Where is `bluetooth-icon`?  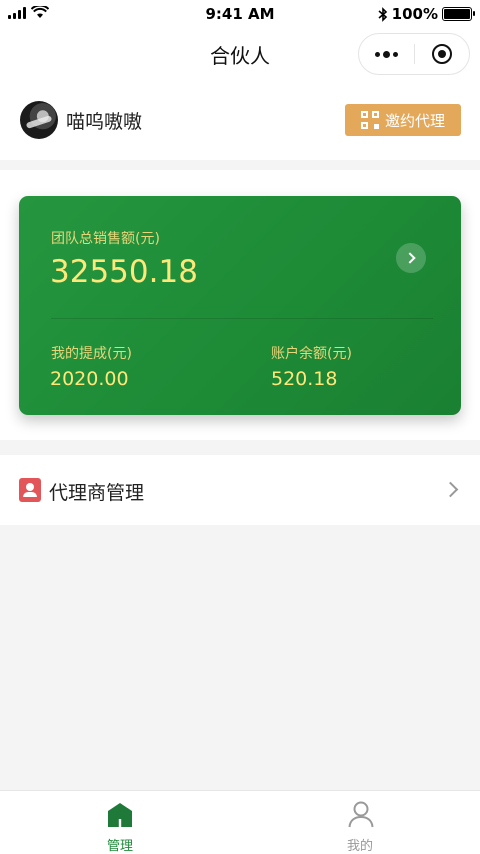 bluetooth-icon is located at coordinates (382, 14).